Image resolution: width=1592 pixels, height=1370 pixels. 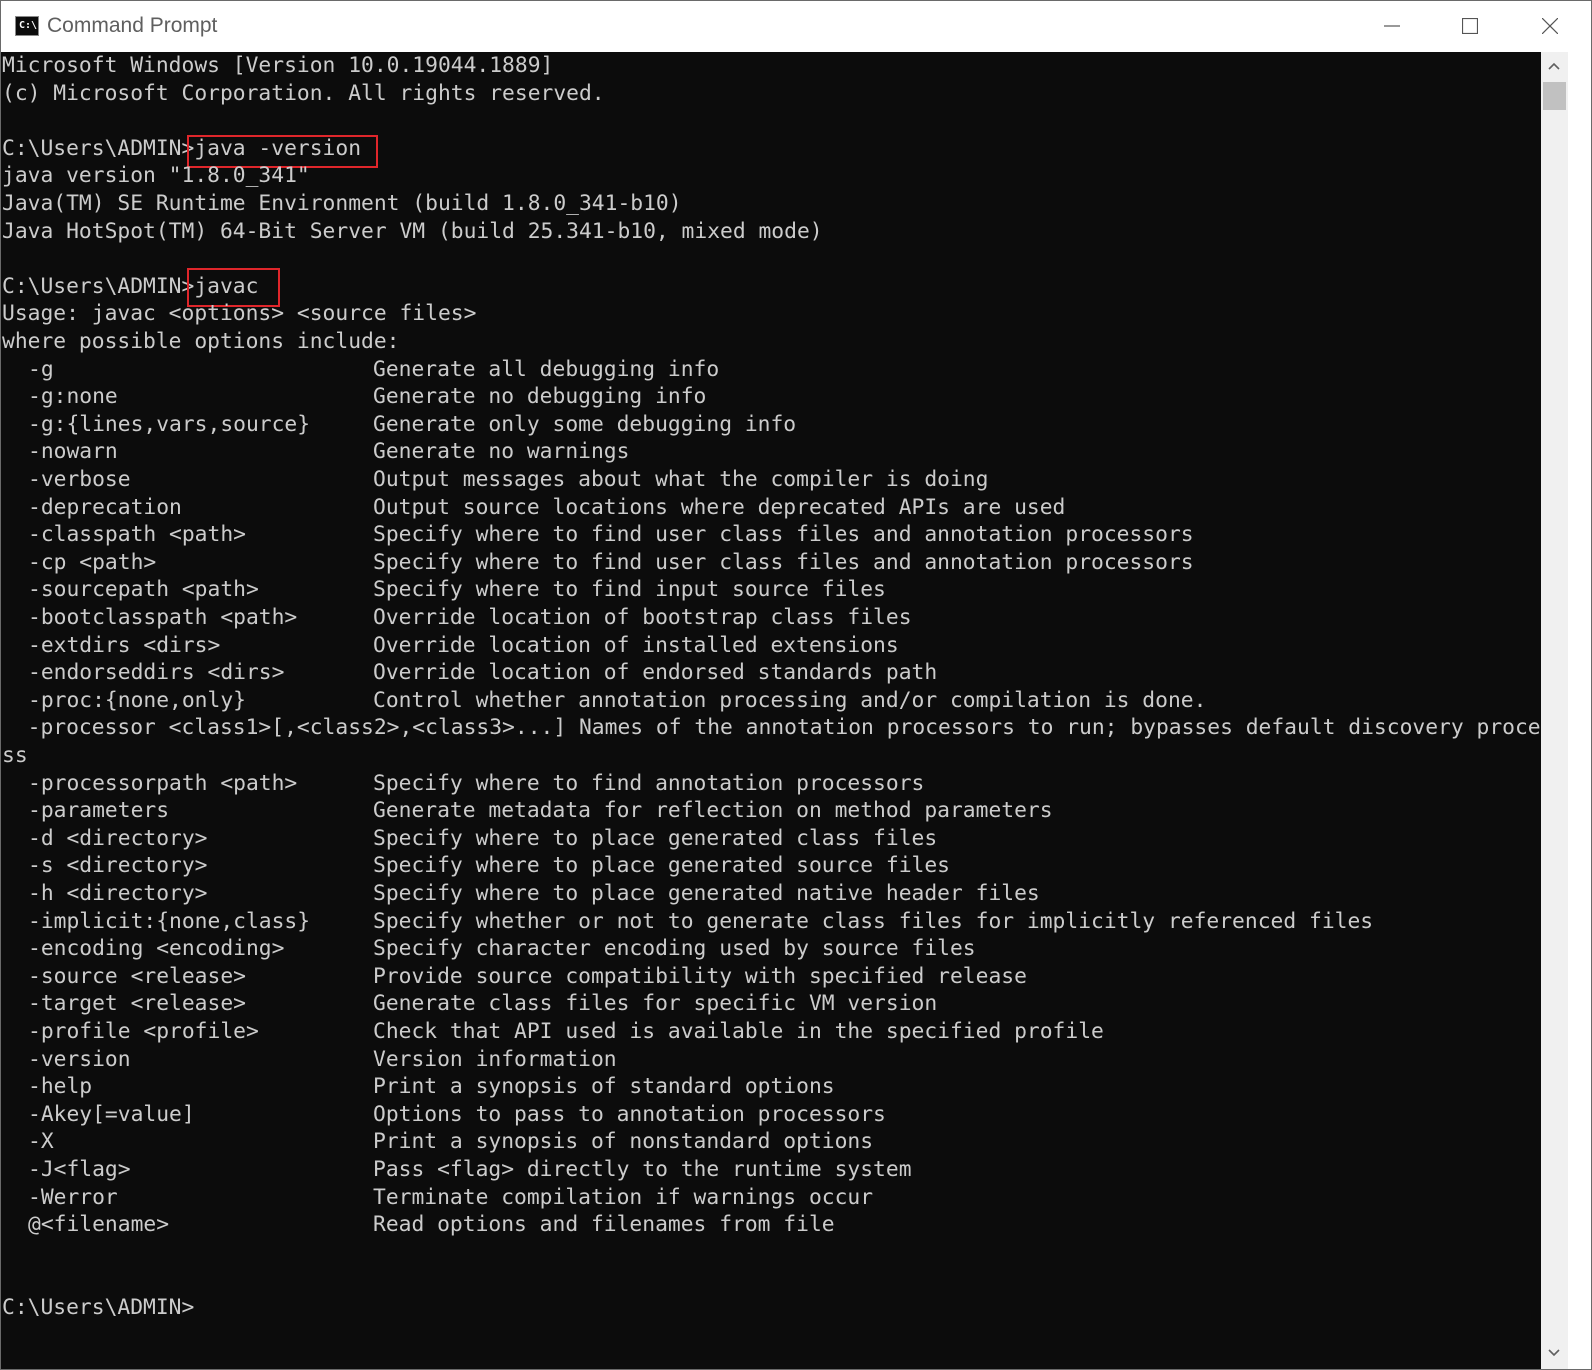 What do you see at coordinates (137, 535) in the screenshot?
I see `option-flag: -classpath <path>` at bounding box center [137, 535].